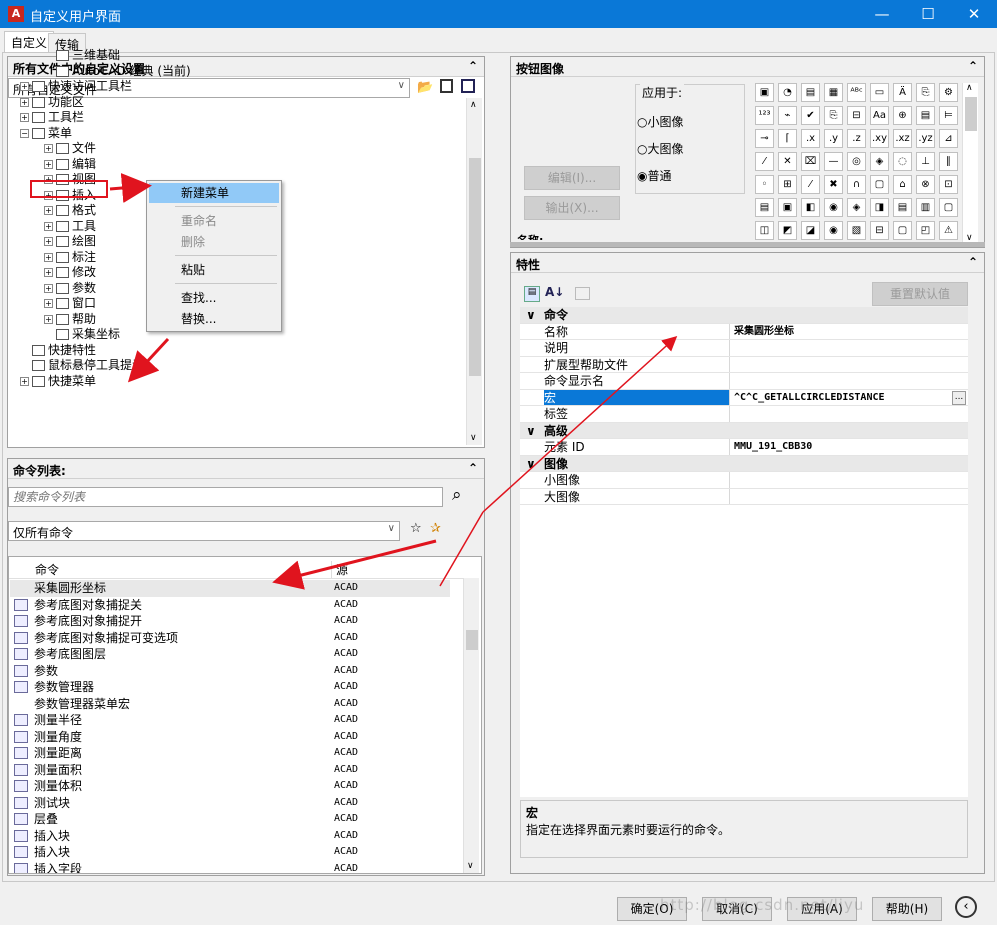 The image size is (997, 925). I want to click on button-image-icon: ⊸, so click(764, 138).